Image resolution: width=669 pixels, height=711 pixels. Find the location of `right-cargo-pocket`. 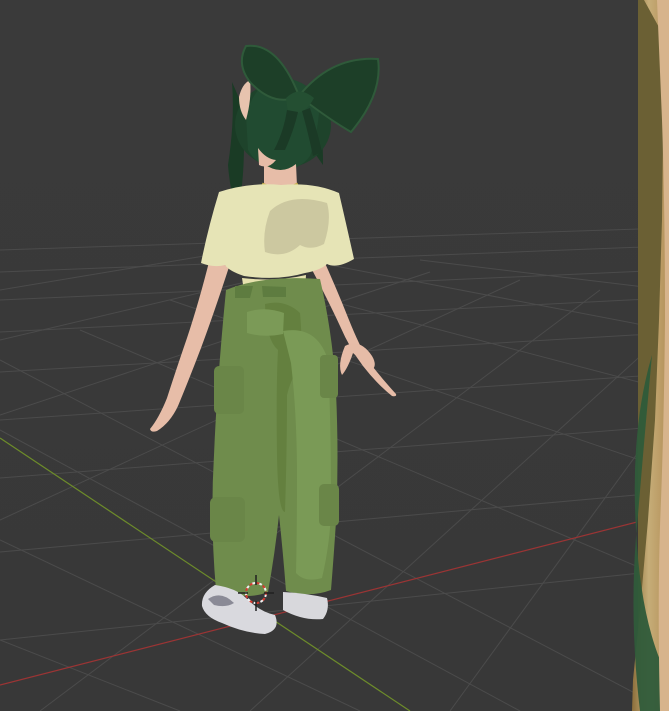

right-cargo-pocket is located at coordinates (329, 376).